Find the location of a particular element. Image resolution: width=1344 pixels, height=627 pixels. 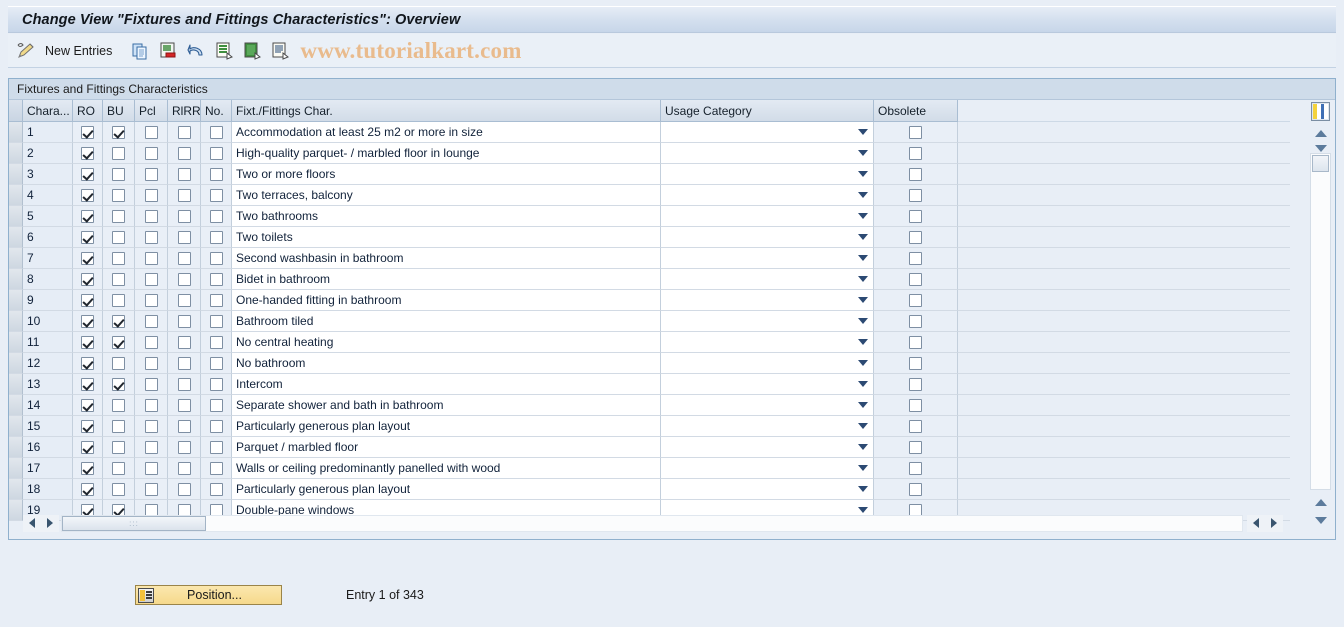

table-row: 15 Particularly generous plan layout is located at coordinates (649, 426).